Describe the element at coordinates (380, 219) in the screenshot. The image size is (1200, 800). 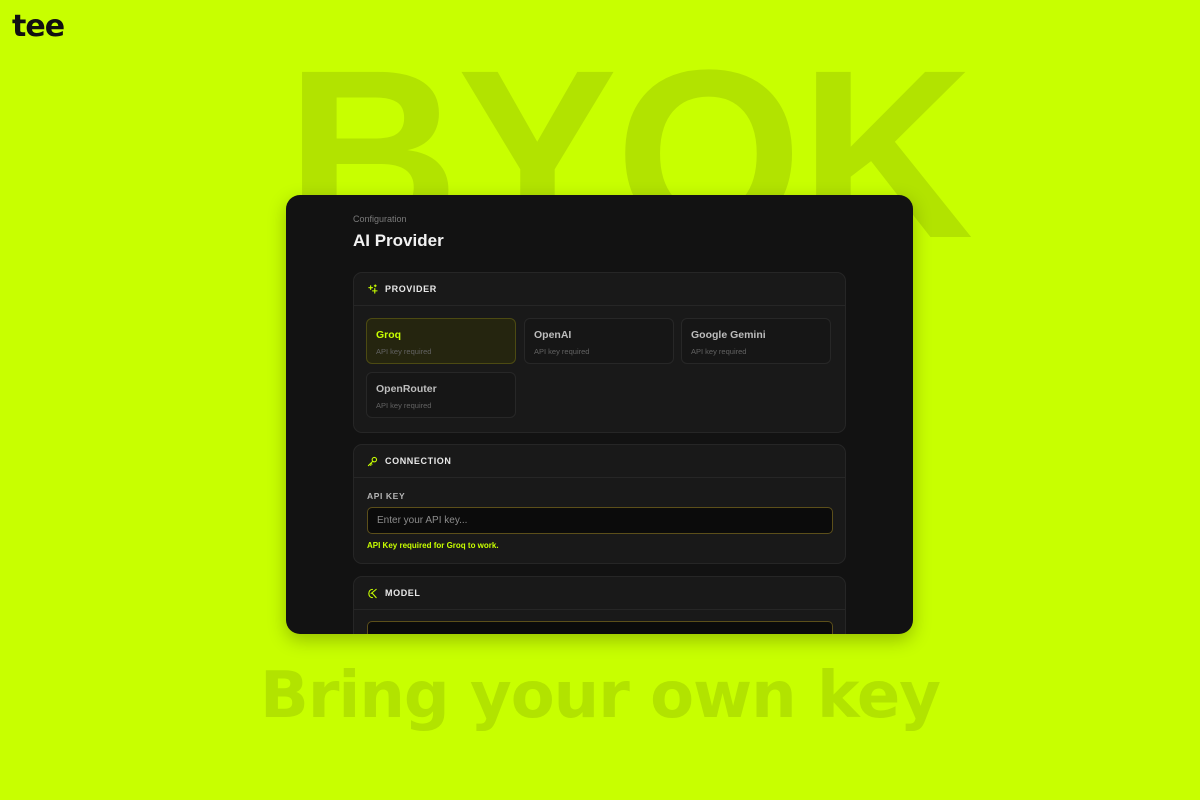
I see `breadcrumb: Configuration` at that location.